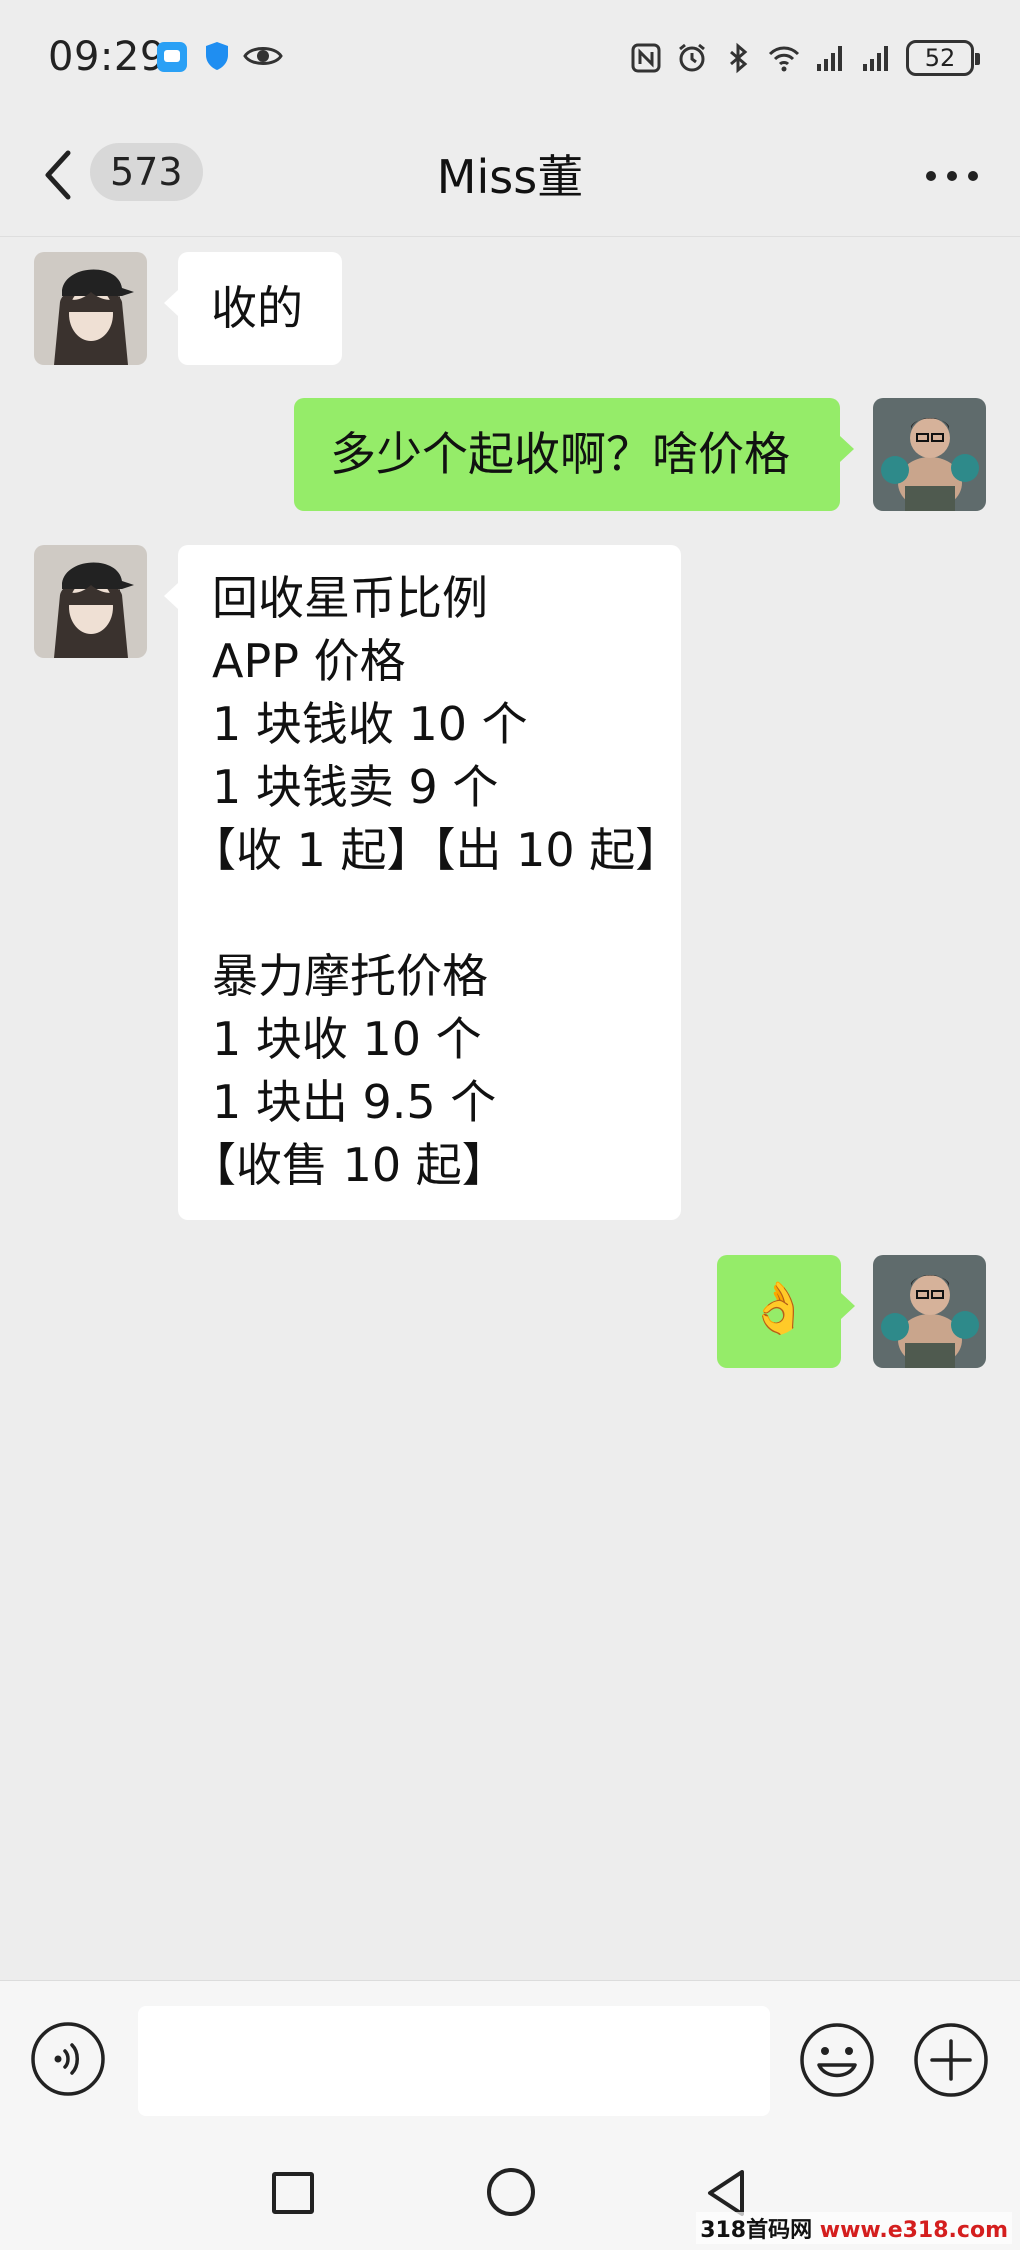 This screenshot has width=1020, height=2250. Describe the element at coordinates (309, 661) in the screenshot. I see `message-text: APP 价格` at that location.